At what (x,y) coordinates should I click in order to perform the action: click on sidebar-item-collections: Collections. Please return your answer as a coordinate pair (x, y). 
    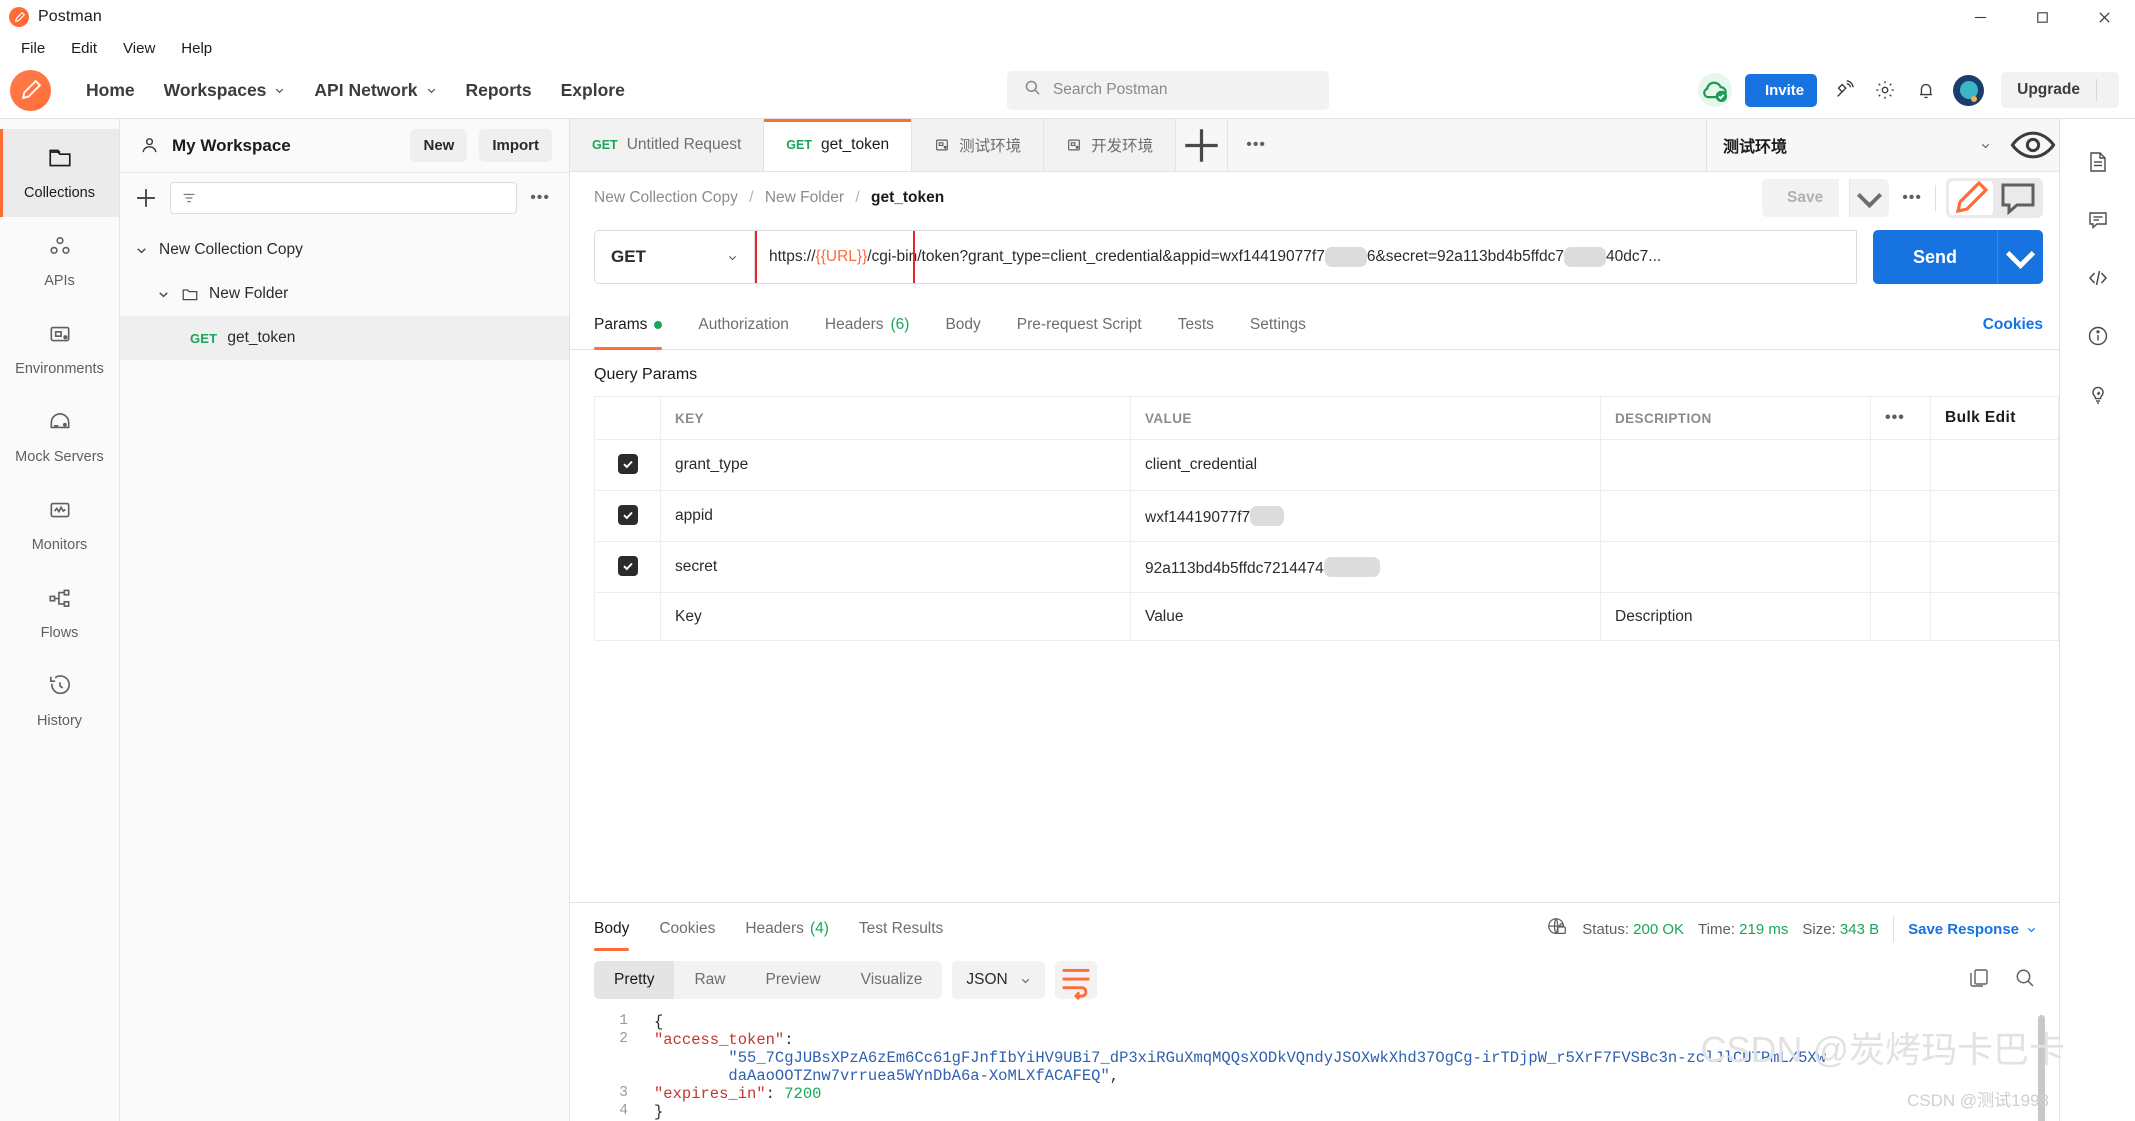
    Looking at the image, I should click on (59, 173).